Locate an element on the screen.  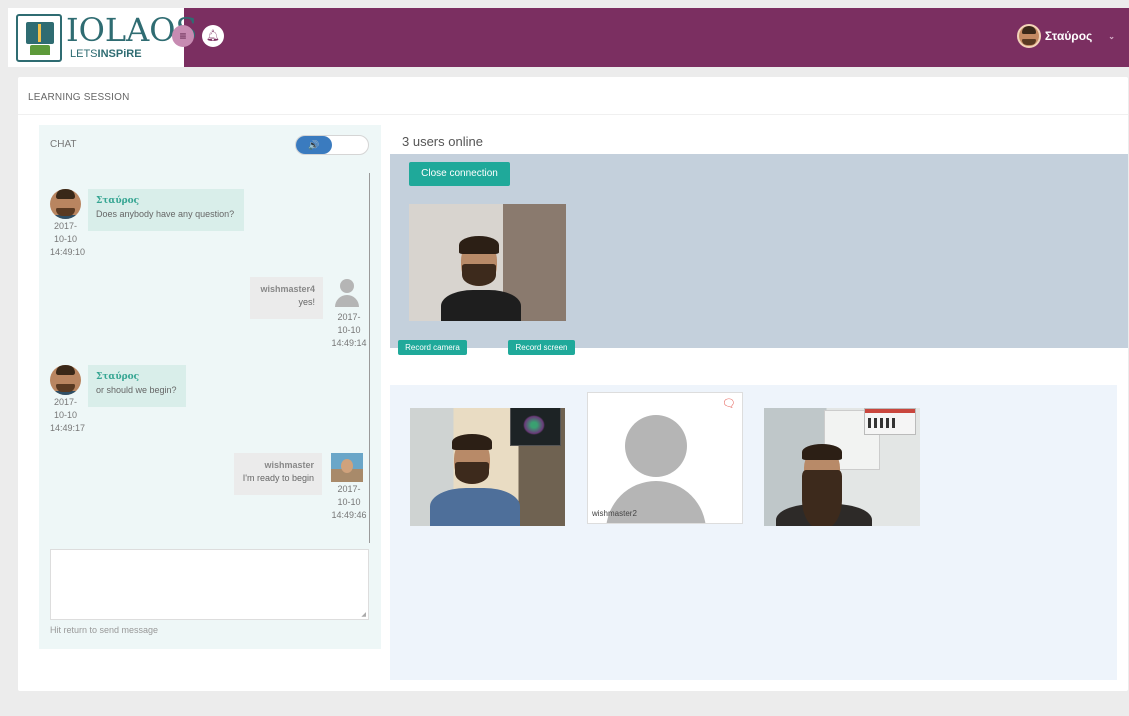
notifications-button: 🔔︎ is located at coordinates (213, 36).